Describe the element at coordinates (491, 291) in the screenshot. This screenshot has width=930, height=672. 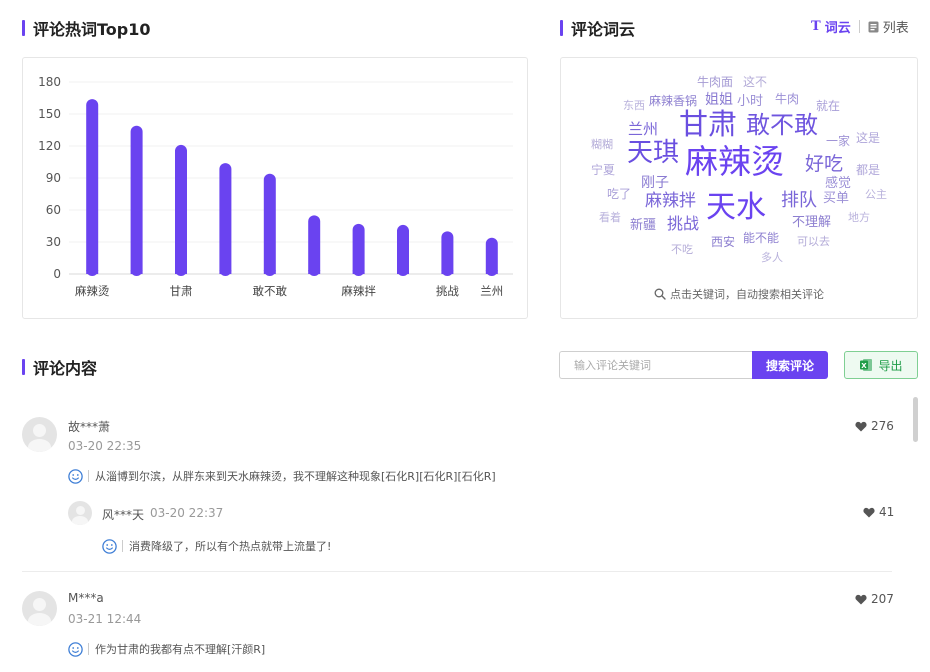
I see `x-tick-label: 兰州` at that location.